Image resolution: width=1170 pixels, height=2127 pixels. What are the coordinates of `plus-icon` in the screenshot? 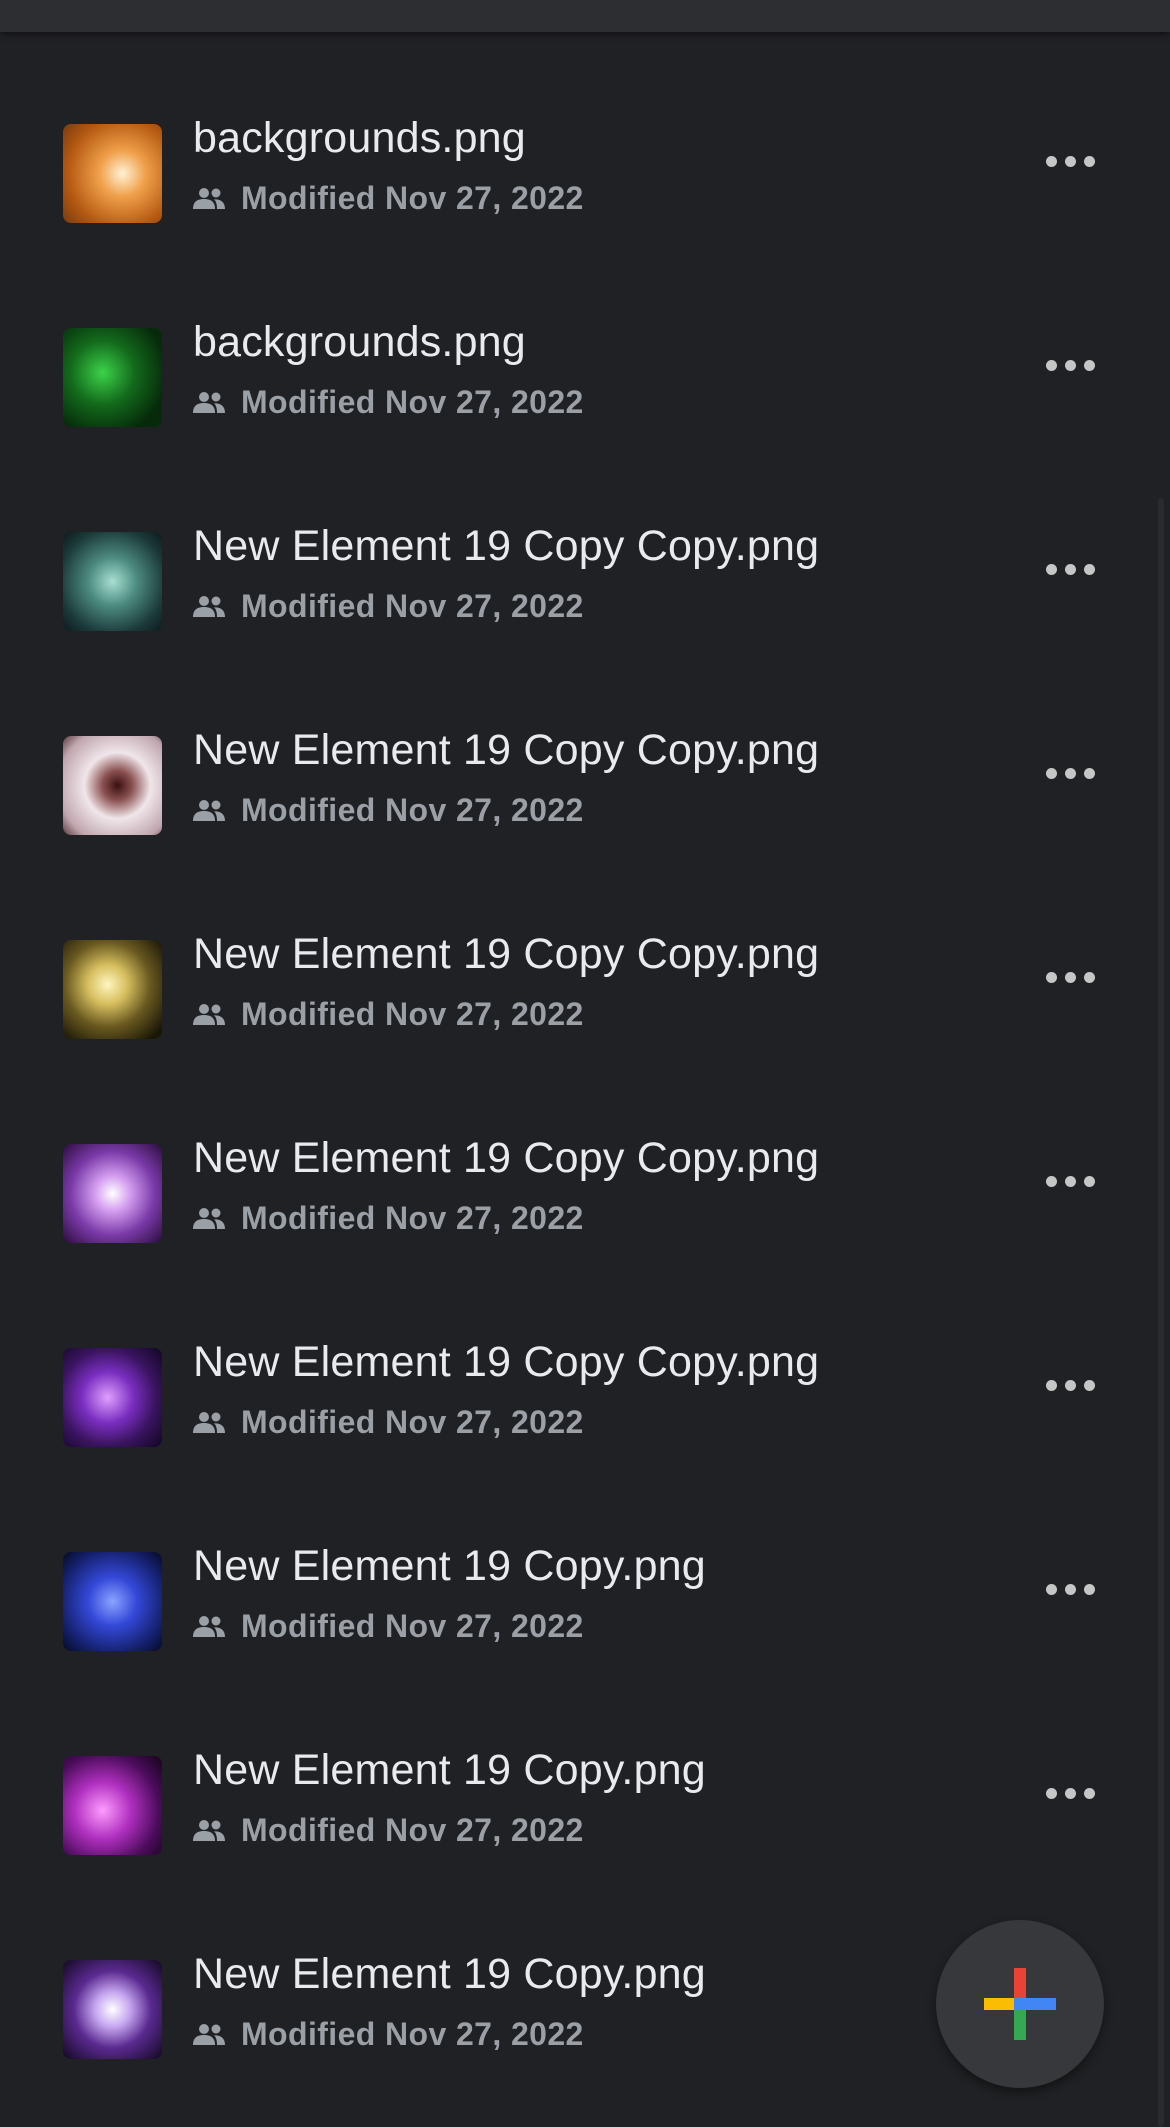 It's located at (1020, 2004).